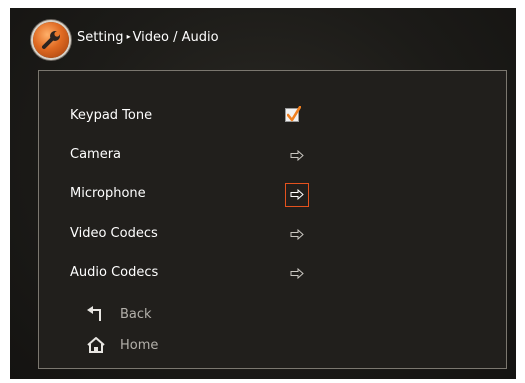 The height and width of the screenshot is (383, 525). I want to click on back-arrow-icon, so click(94, 313).